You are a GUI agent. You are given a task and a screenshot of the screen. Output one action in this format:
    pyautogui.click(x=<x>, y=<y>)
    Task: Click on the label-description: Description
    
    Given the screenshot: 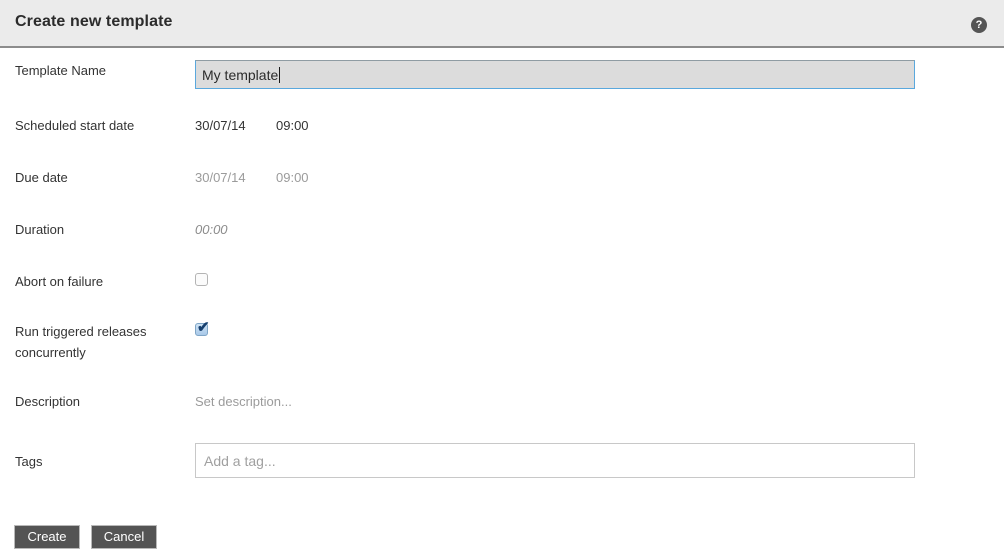 What is the action you would take?
    pyautogui.click(x=48, y=401)
    